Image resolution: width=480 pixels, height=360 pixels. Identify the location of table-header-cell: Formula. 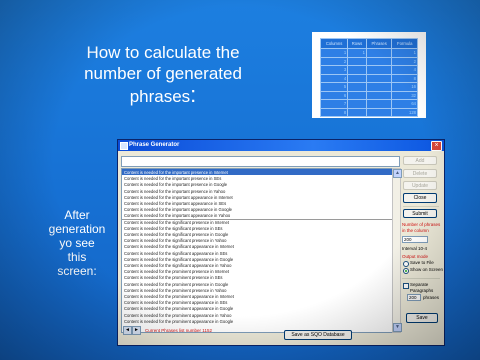
(404, 43).